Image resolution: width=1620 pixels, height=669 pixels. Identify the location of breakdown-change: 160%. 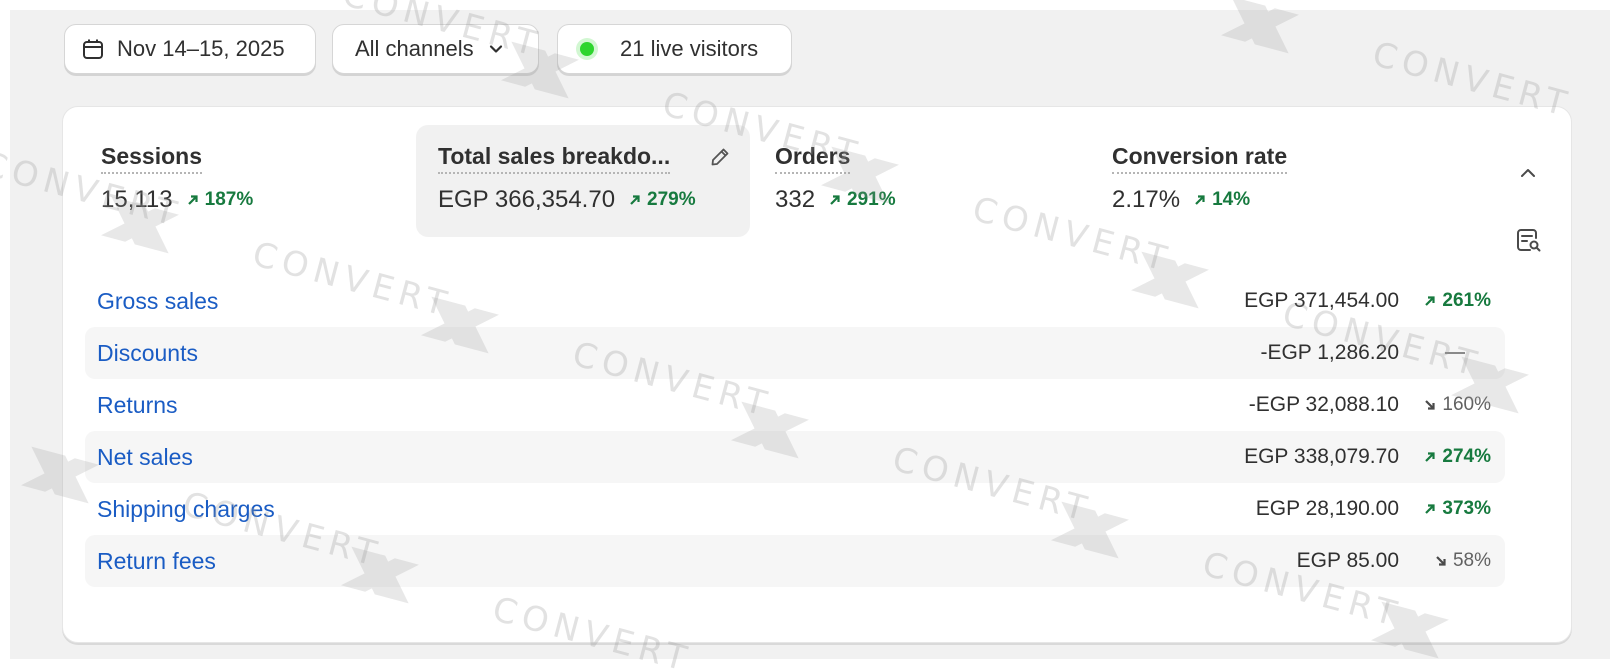
(1445, 405).